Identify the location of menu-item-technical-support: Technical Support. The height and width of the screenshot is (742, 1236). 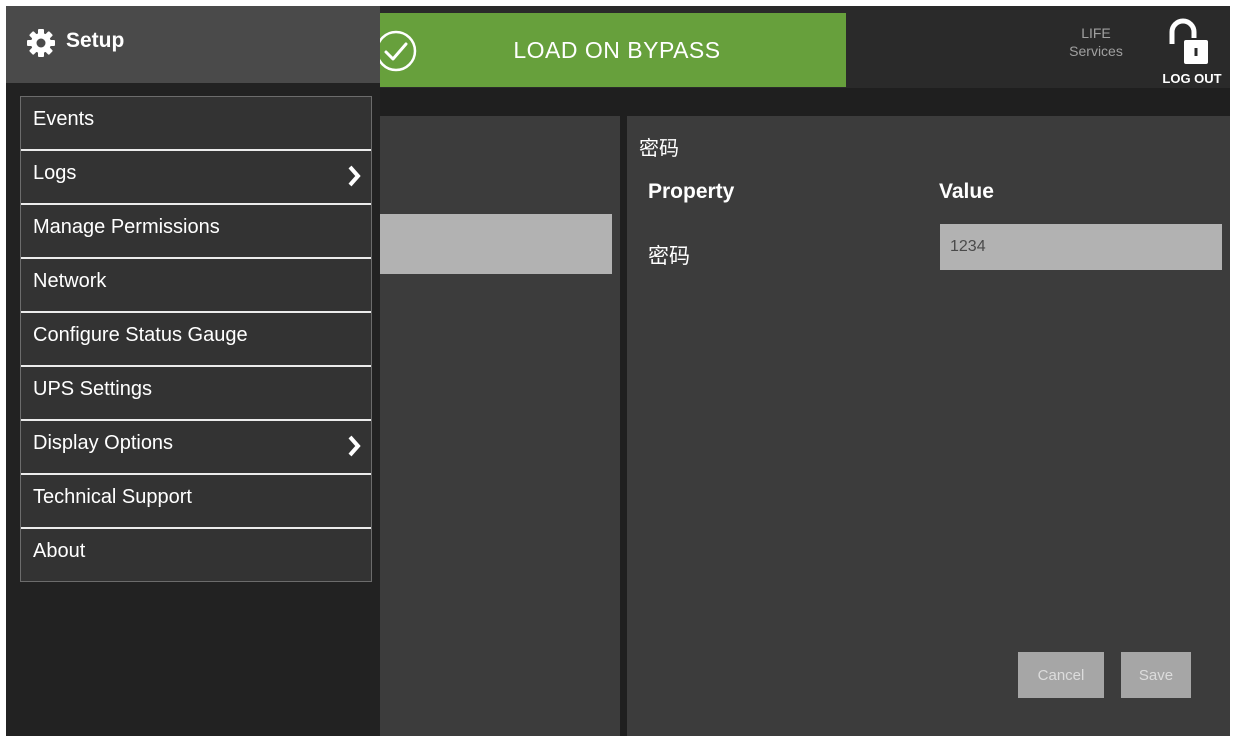
(196, 502).